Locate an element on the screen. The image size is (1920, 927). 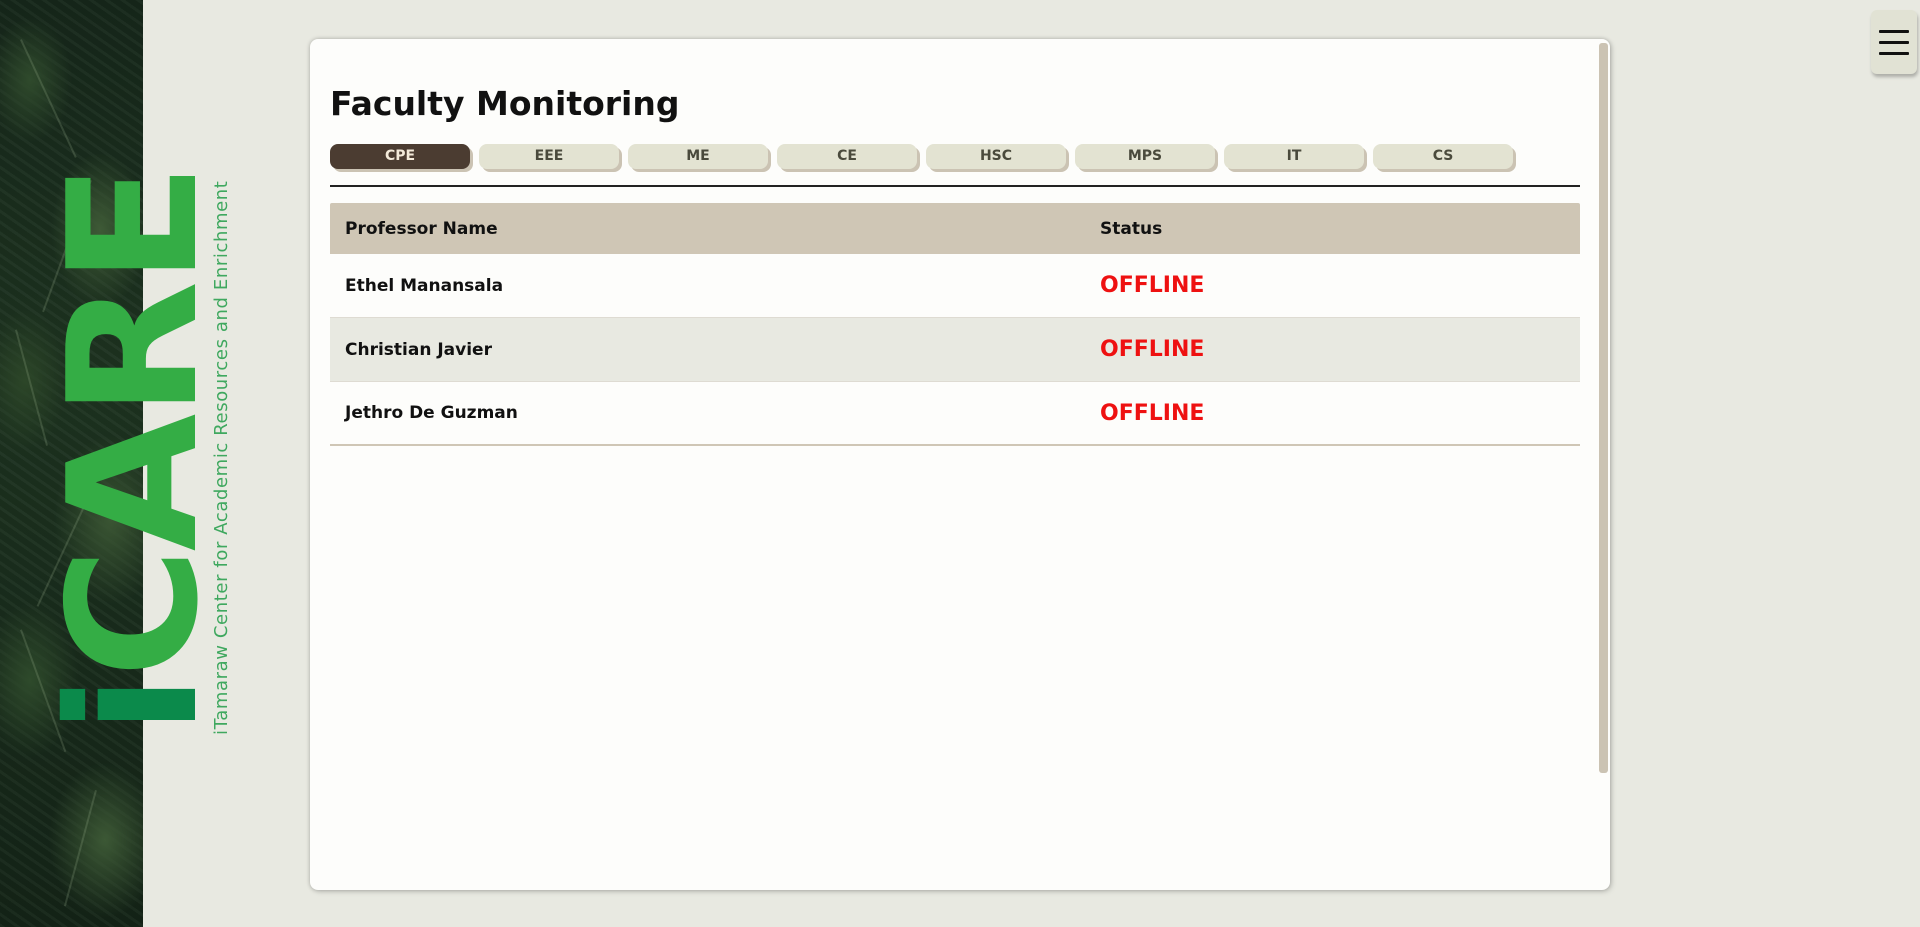
tab-eee: EEE is located at coordinates (549, 156).